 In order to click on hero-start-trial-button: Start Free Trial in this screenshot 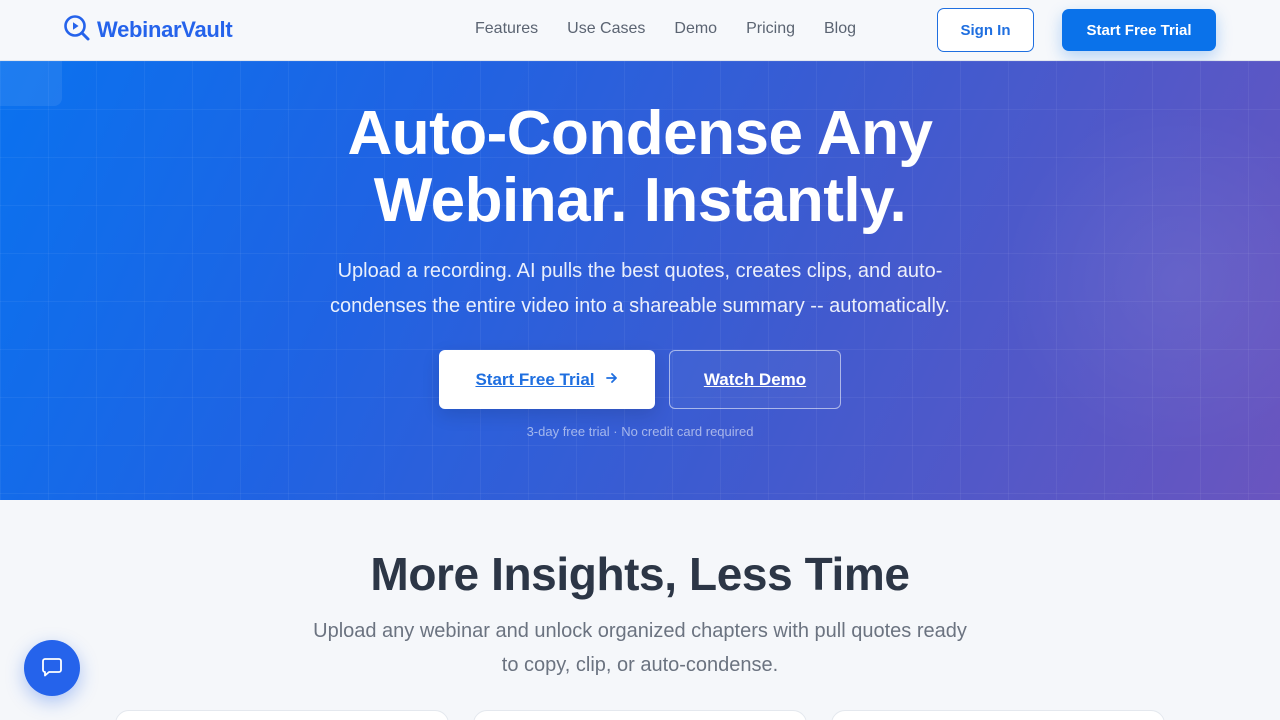, I will do `click(547, 379)`.